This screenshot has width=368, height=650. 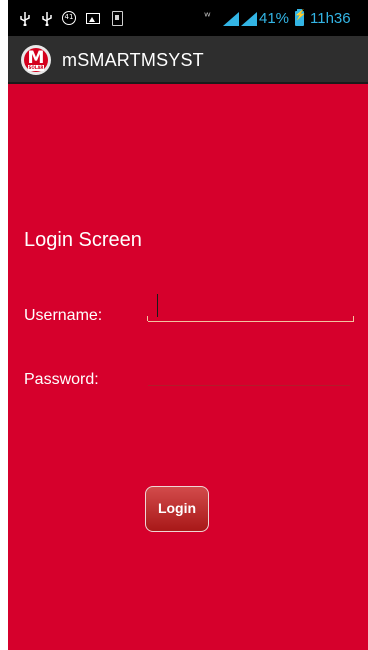 I want to click on text-cursor, so click(x=157, y=305).